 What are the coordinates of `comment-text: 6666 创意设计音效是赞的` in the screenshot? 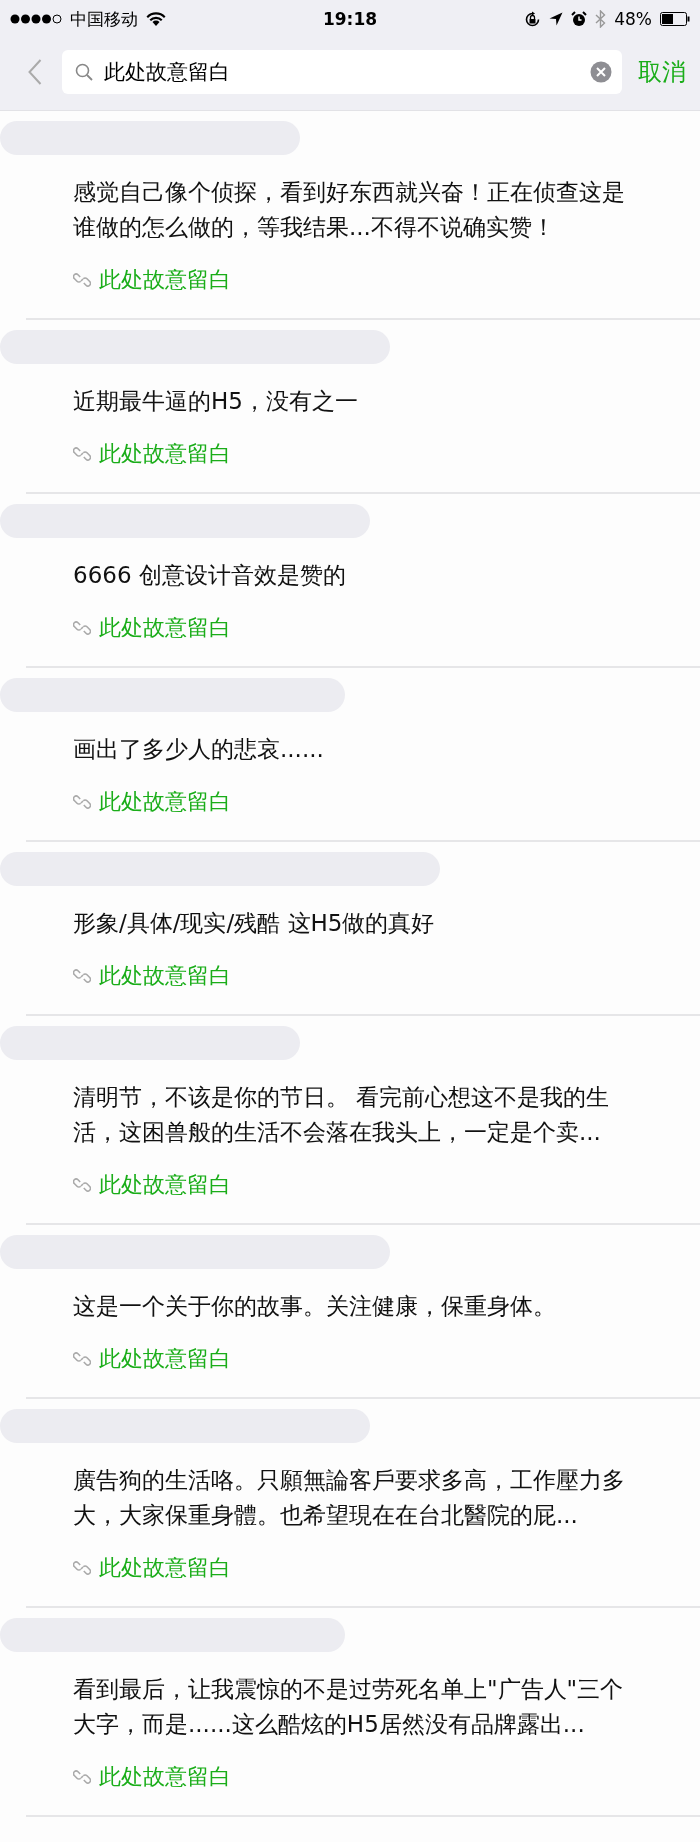 It's located at (210, 575).